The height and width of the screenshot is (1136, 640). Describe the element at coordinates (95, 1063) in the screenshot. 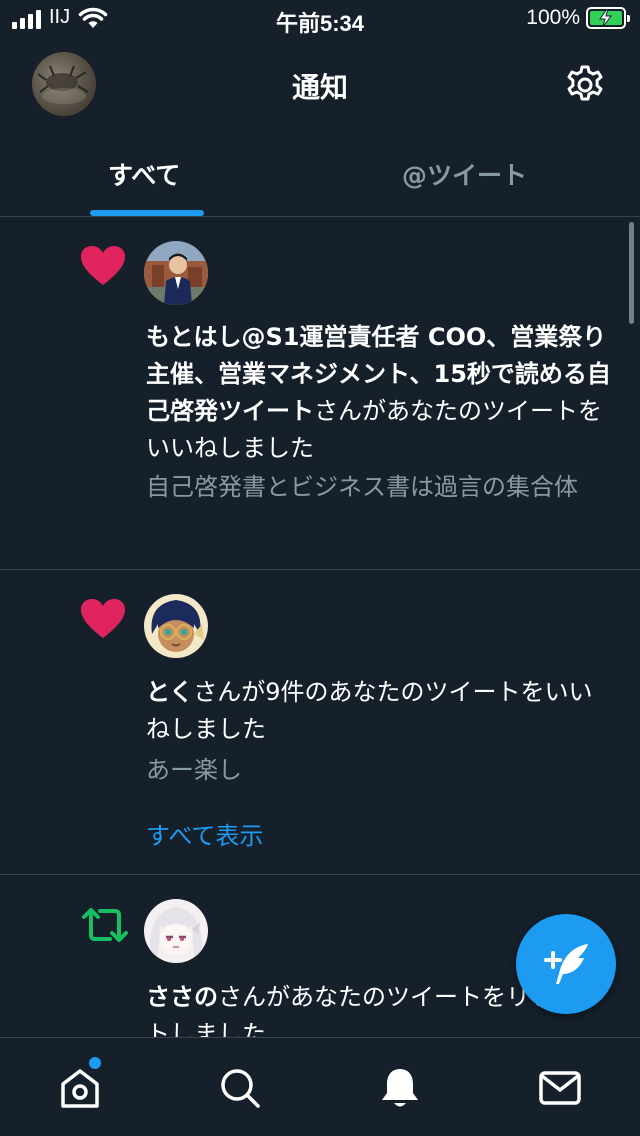

I see `home-notification-badge` at that location.